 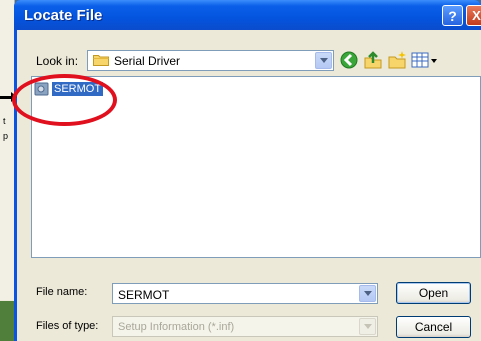 I want to click on dialog-title: Locate File, so click(x=63, y=15).